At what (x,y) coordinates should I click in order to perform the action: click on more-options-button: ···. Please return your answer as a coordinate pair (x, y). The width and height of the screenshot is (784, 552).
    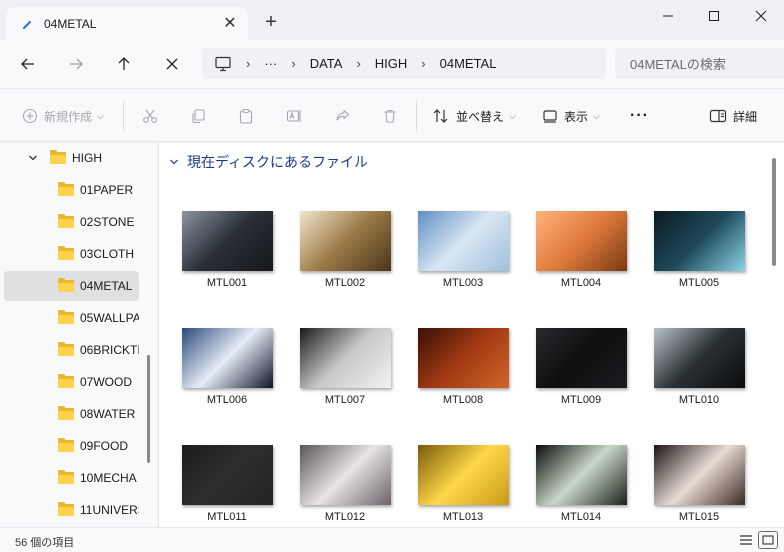
    Looking at the image, I should click on (639, 116).